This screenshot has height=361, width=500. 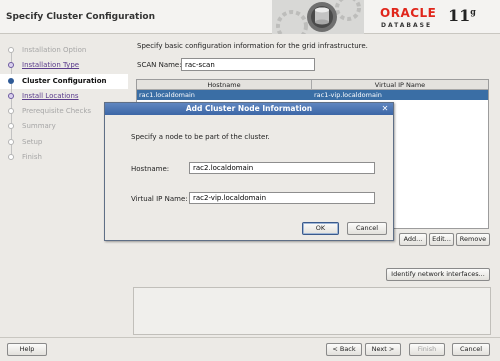 I want to click on close-icon: ✕, so click(x=385, y=109).